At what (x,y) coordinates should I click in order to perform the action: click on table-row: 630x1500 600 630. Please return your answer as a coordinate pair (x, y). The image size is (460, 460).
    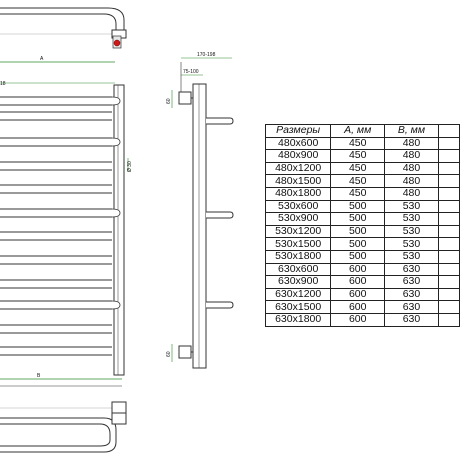
    Looking at the image, I should click on (362, 307).